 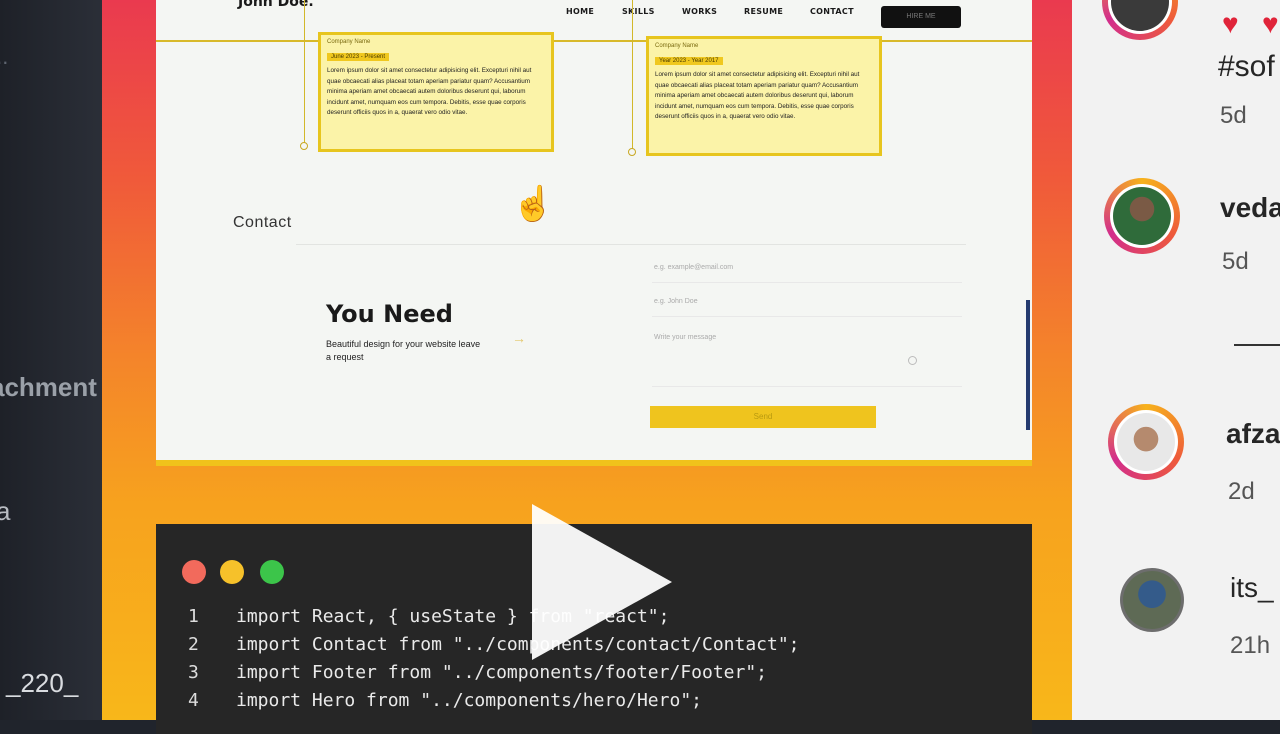 What do you see at coordinates (580, 11) in the screenshot?
I see `nav-home: HOME` at bounding box center [580, 11].